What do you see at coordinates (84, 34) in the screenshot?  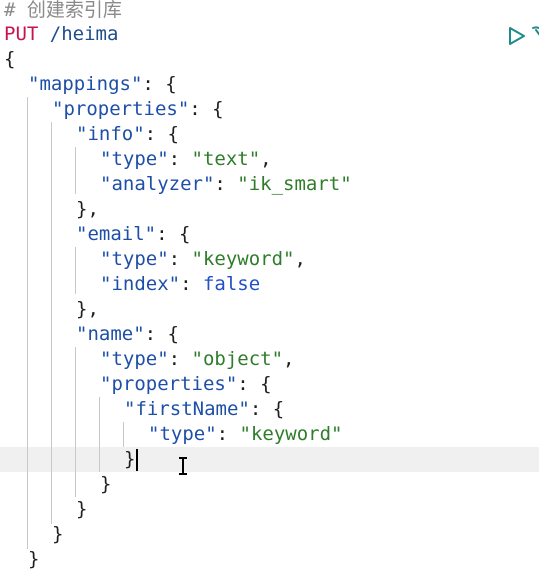 I see `request-path: /heima` at bounding box center [84, 34].